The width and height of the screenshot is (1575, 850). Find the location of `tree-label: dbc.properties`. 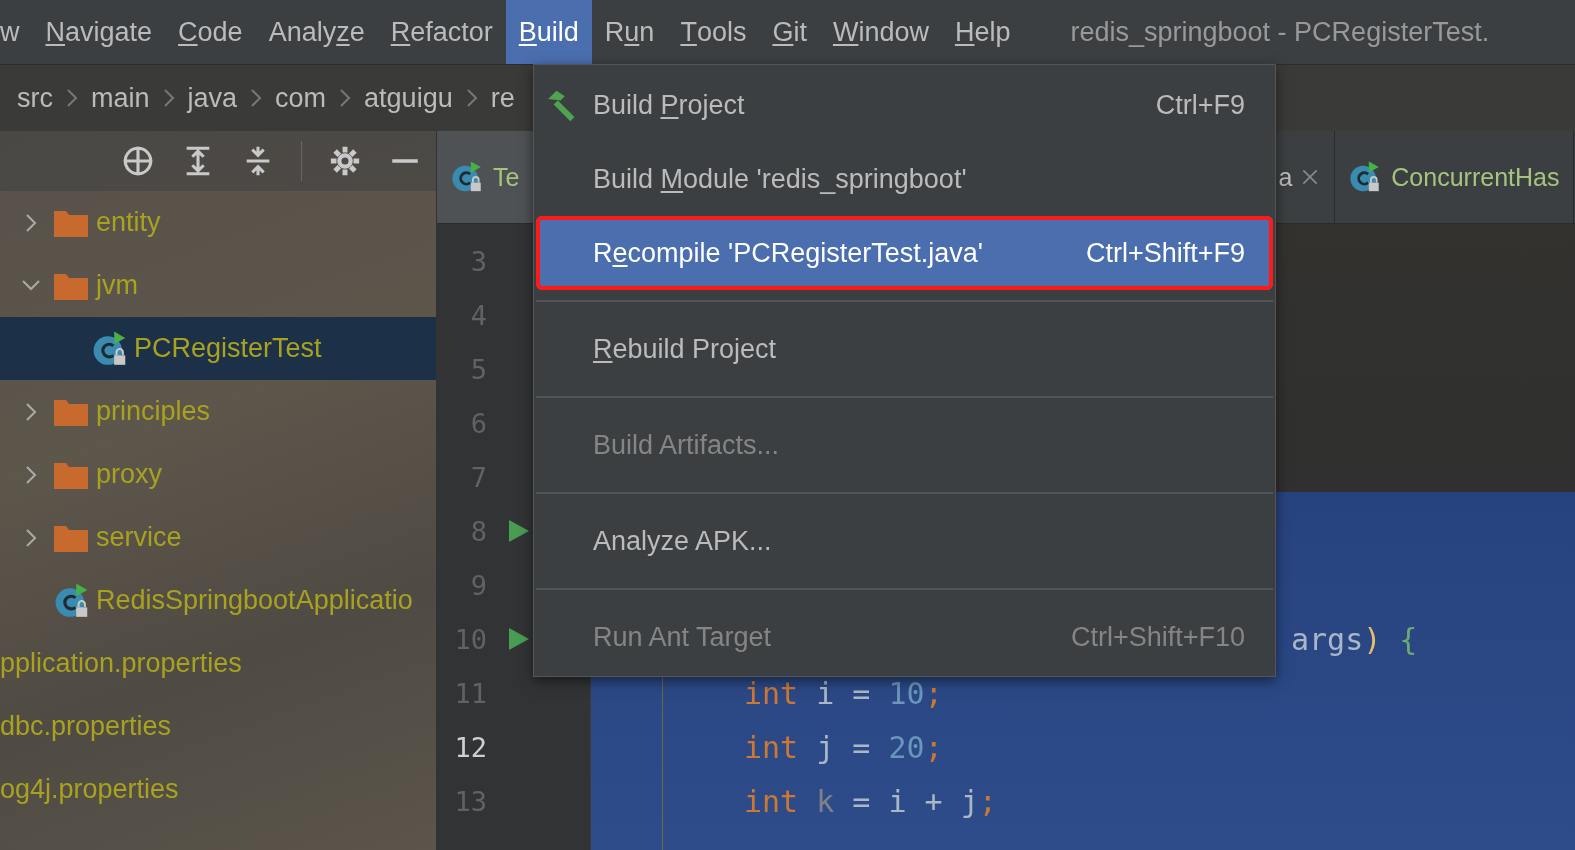

tree-label: dbc.properties is located at coordinates (86, 726).